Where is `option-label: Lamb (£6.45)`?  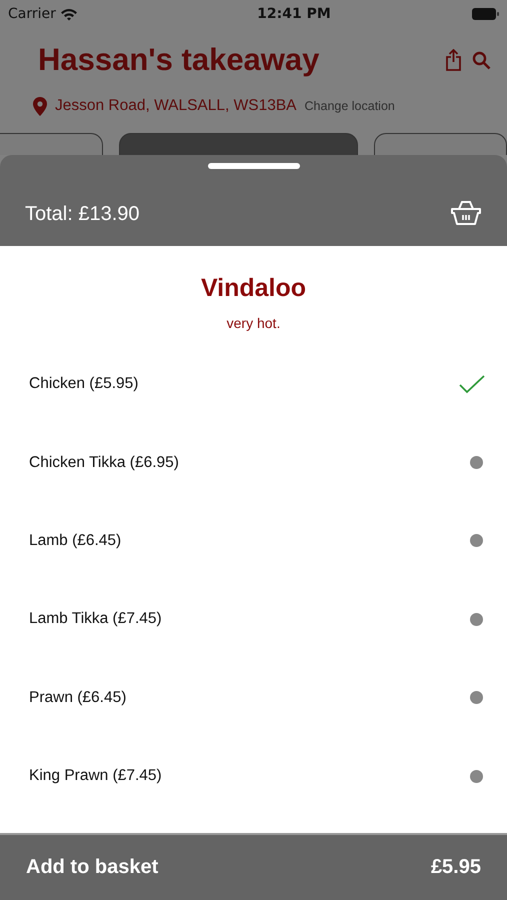
option-label: Lamb (£6.45) is located at coordinates (75, 541).